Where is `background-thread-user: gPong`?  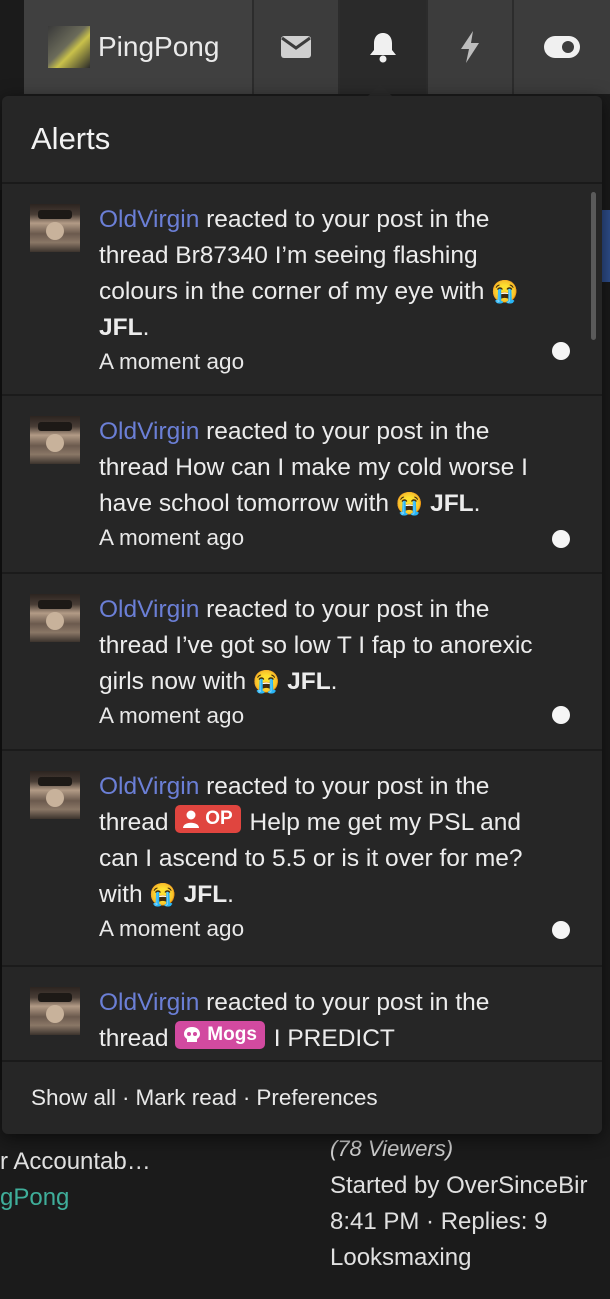
background-thread-user: gPong is located at coordinates (34, 1198).